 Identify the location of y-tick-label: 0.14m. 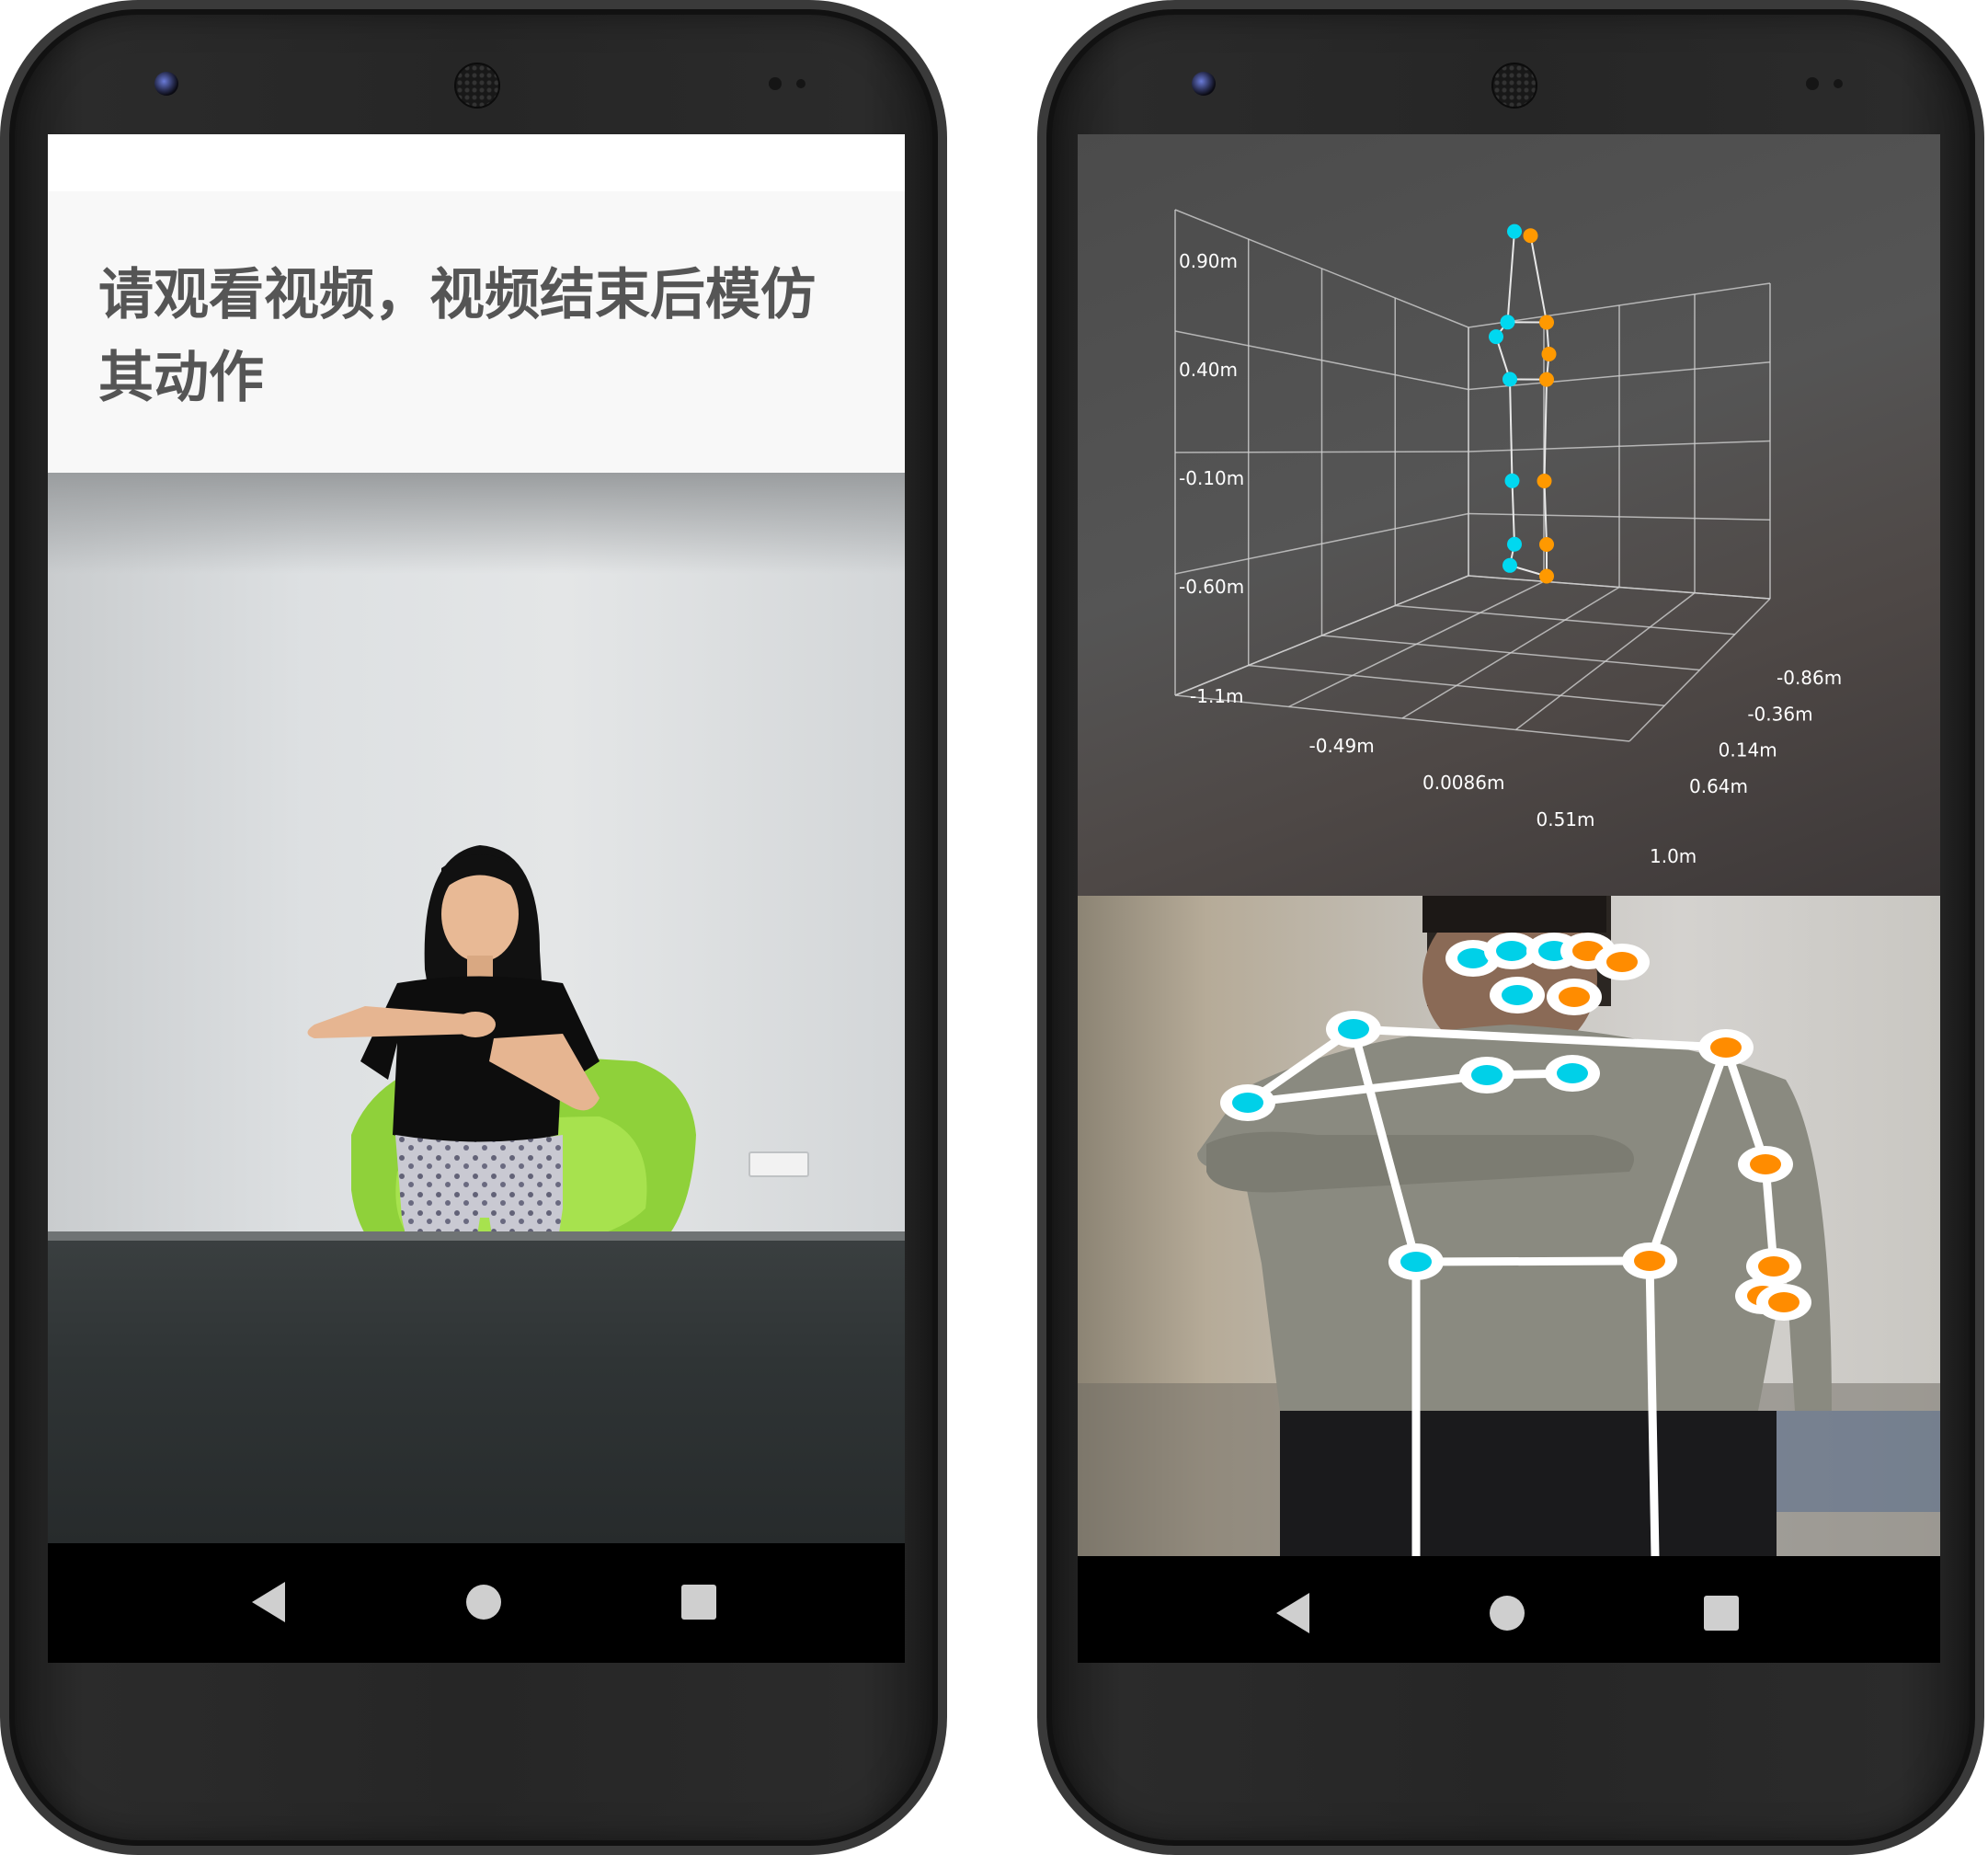
(1748, 750).